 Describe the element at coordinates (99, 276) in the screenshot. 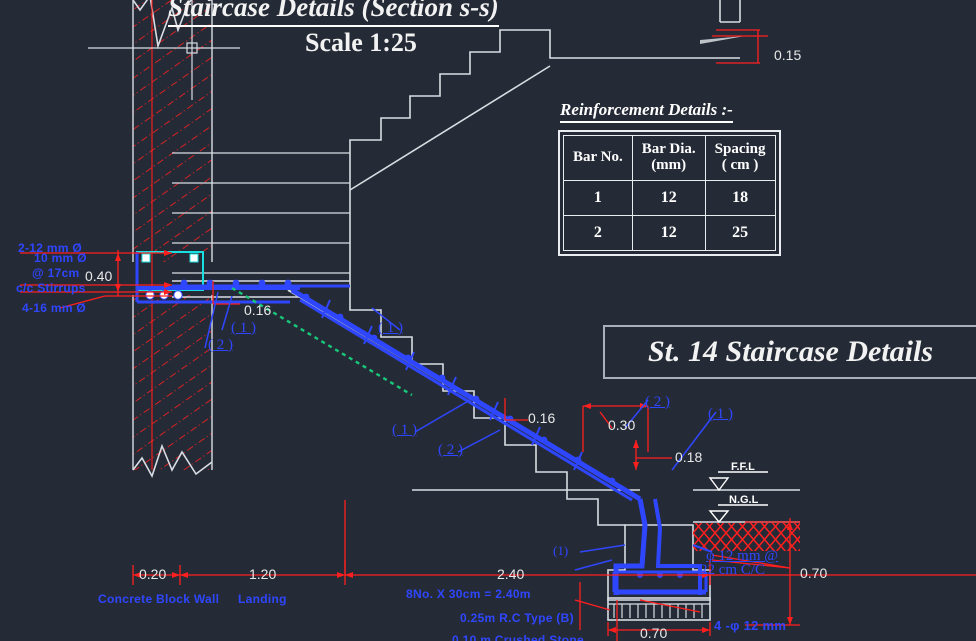

I see `dimension-wall-thickness: 0.40` at that location.